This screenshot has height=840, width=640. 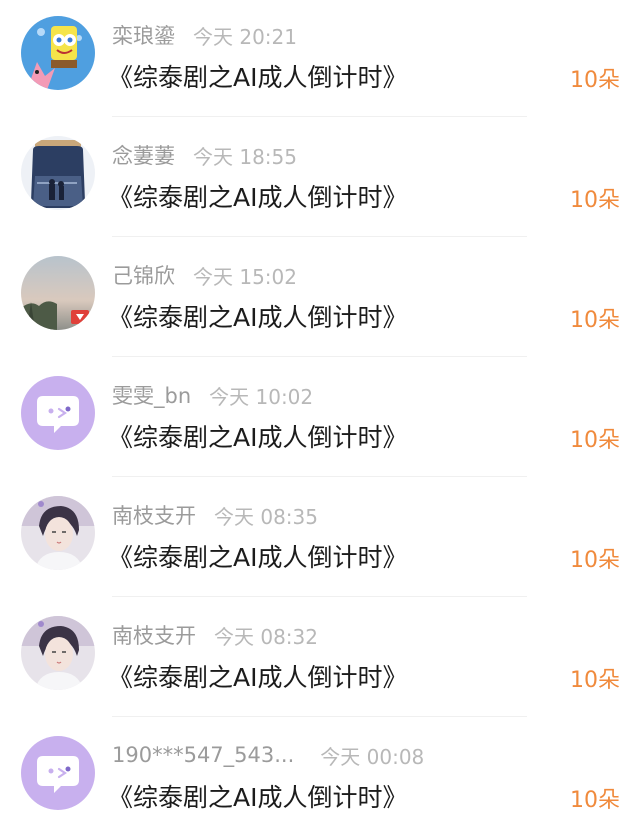 I want to click on list-item: 己锦欣 今天 15:02 《综泰剧之AI成人倒计时》 10朵, so click(x=320, y=300).